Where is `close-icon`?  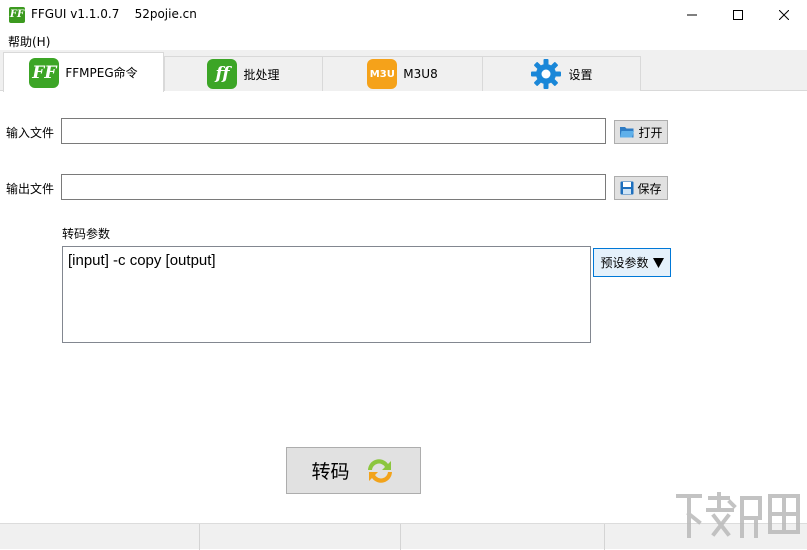
close-icon is located at coordinates (784, 15).